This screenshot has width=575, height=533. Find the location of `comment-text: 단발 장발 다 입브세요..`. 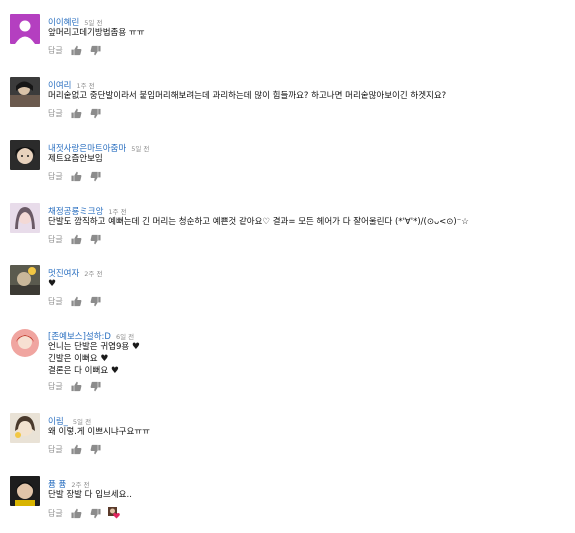

comment-text: 단발 장발 다 입브세요.. is located at coordinates (90, 495).